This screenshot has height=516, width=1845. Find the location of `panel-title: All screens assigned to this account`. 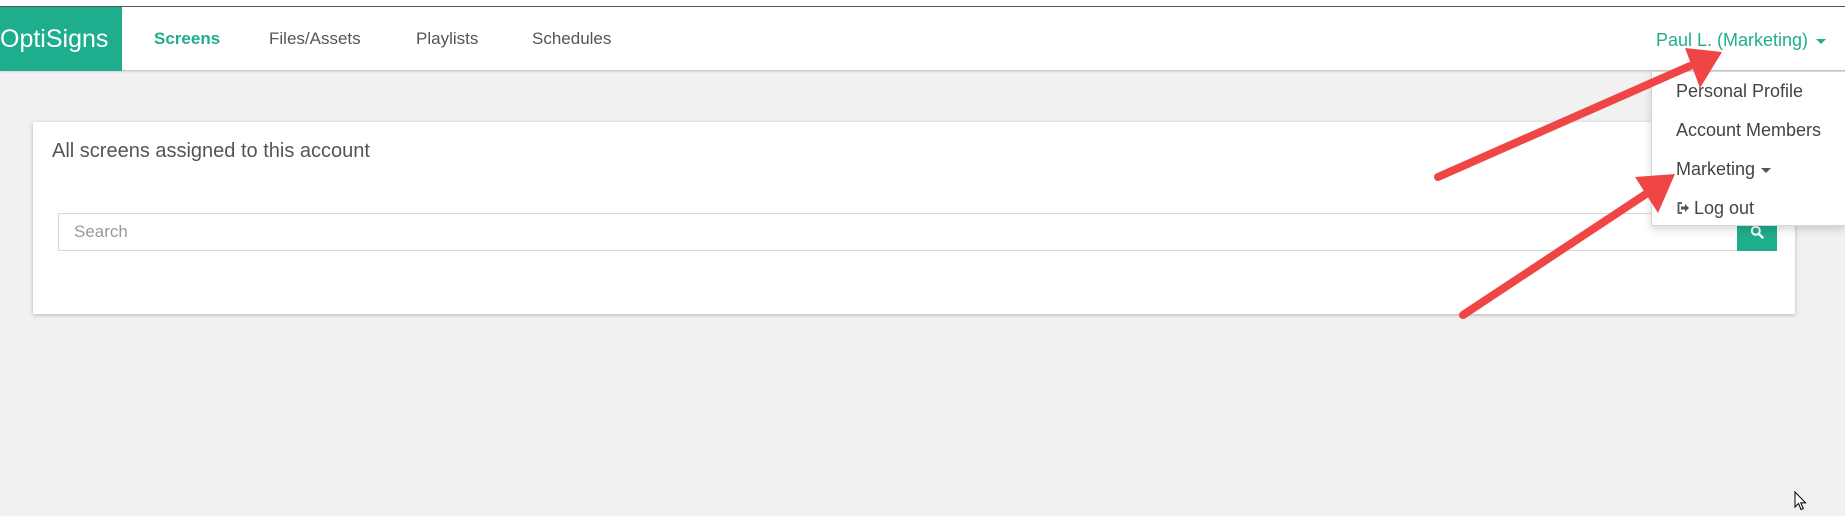

panel-title: All screens assigned to this account is located at coordinates (211, 151).